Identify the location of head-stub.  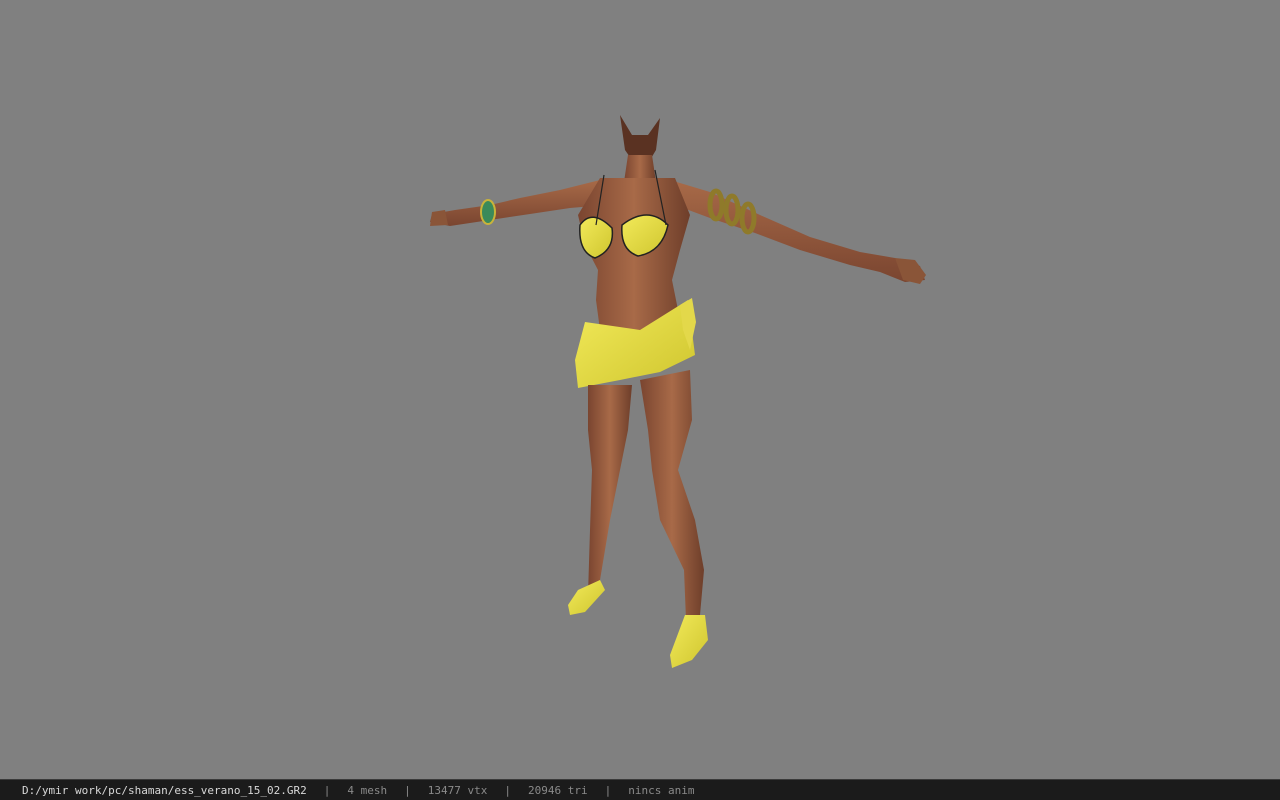
(640, 137).